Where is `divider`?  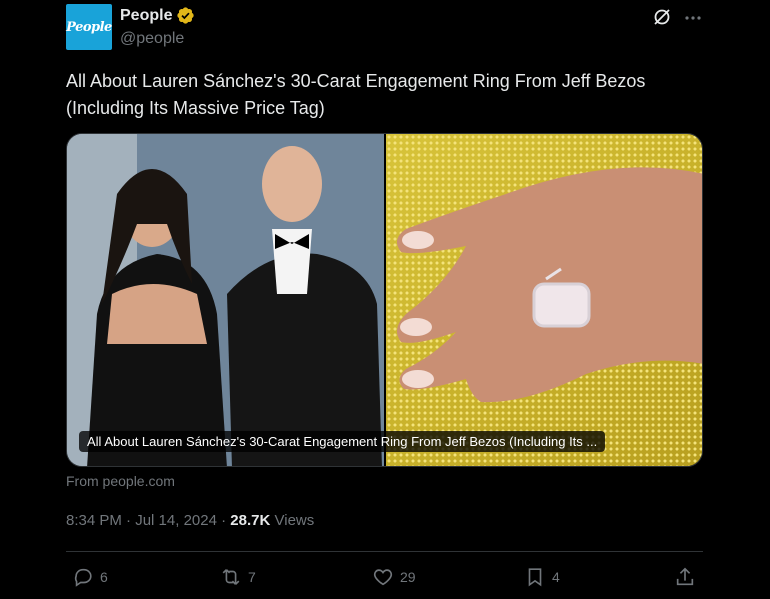
divider is located at coordinates (384, 551).